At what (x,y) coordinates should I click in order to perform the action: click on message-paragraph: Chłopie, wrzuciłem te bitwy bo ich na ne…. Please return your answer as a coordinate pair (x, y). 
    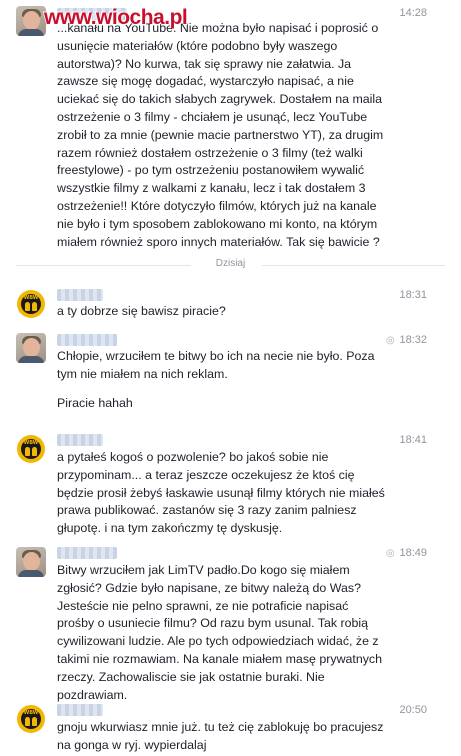
    Looking at the image, I should click on (216, 365).